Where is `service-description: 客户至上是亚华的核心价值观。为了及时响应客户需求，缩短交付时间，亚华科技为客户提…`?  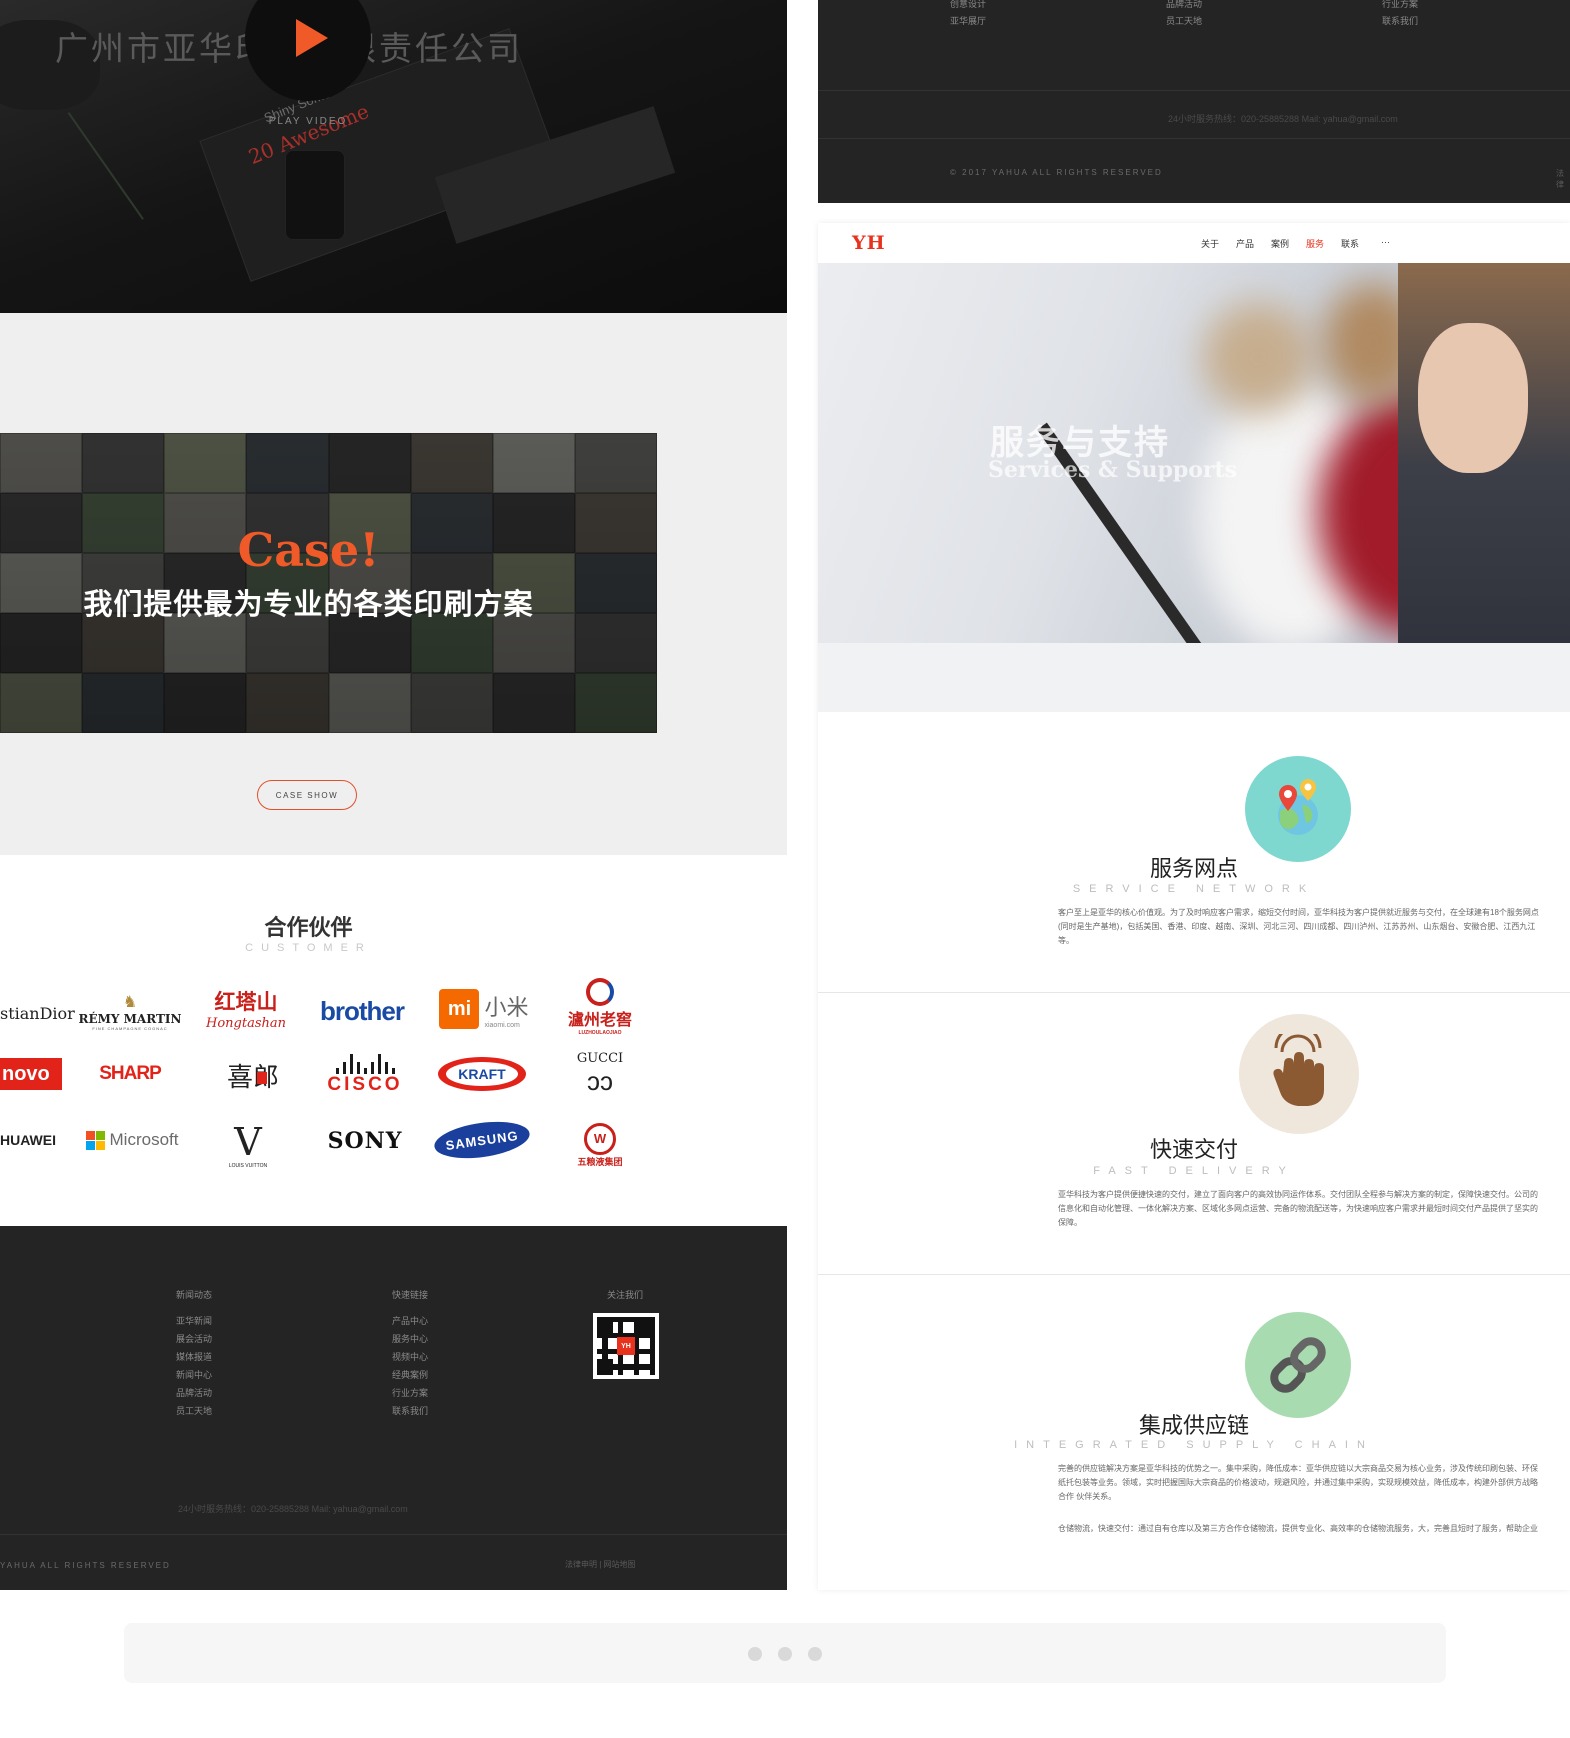 service-description: 客户至上是亚华的核心价值观。为了及时响应客户需求，缩短交付时间，亚华科技为客户提… is located at coordinates (1298, 926).